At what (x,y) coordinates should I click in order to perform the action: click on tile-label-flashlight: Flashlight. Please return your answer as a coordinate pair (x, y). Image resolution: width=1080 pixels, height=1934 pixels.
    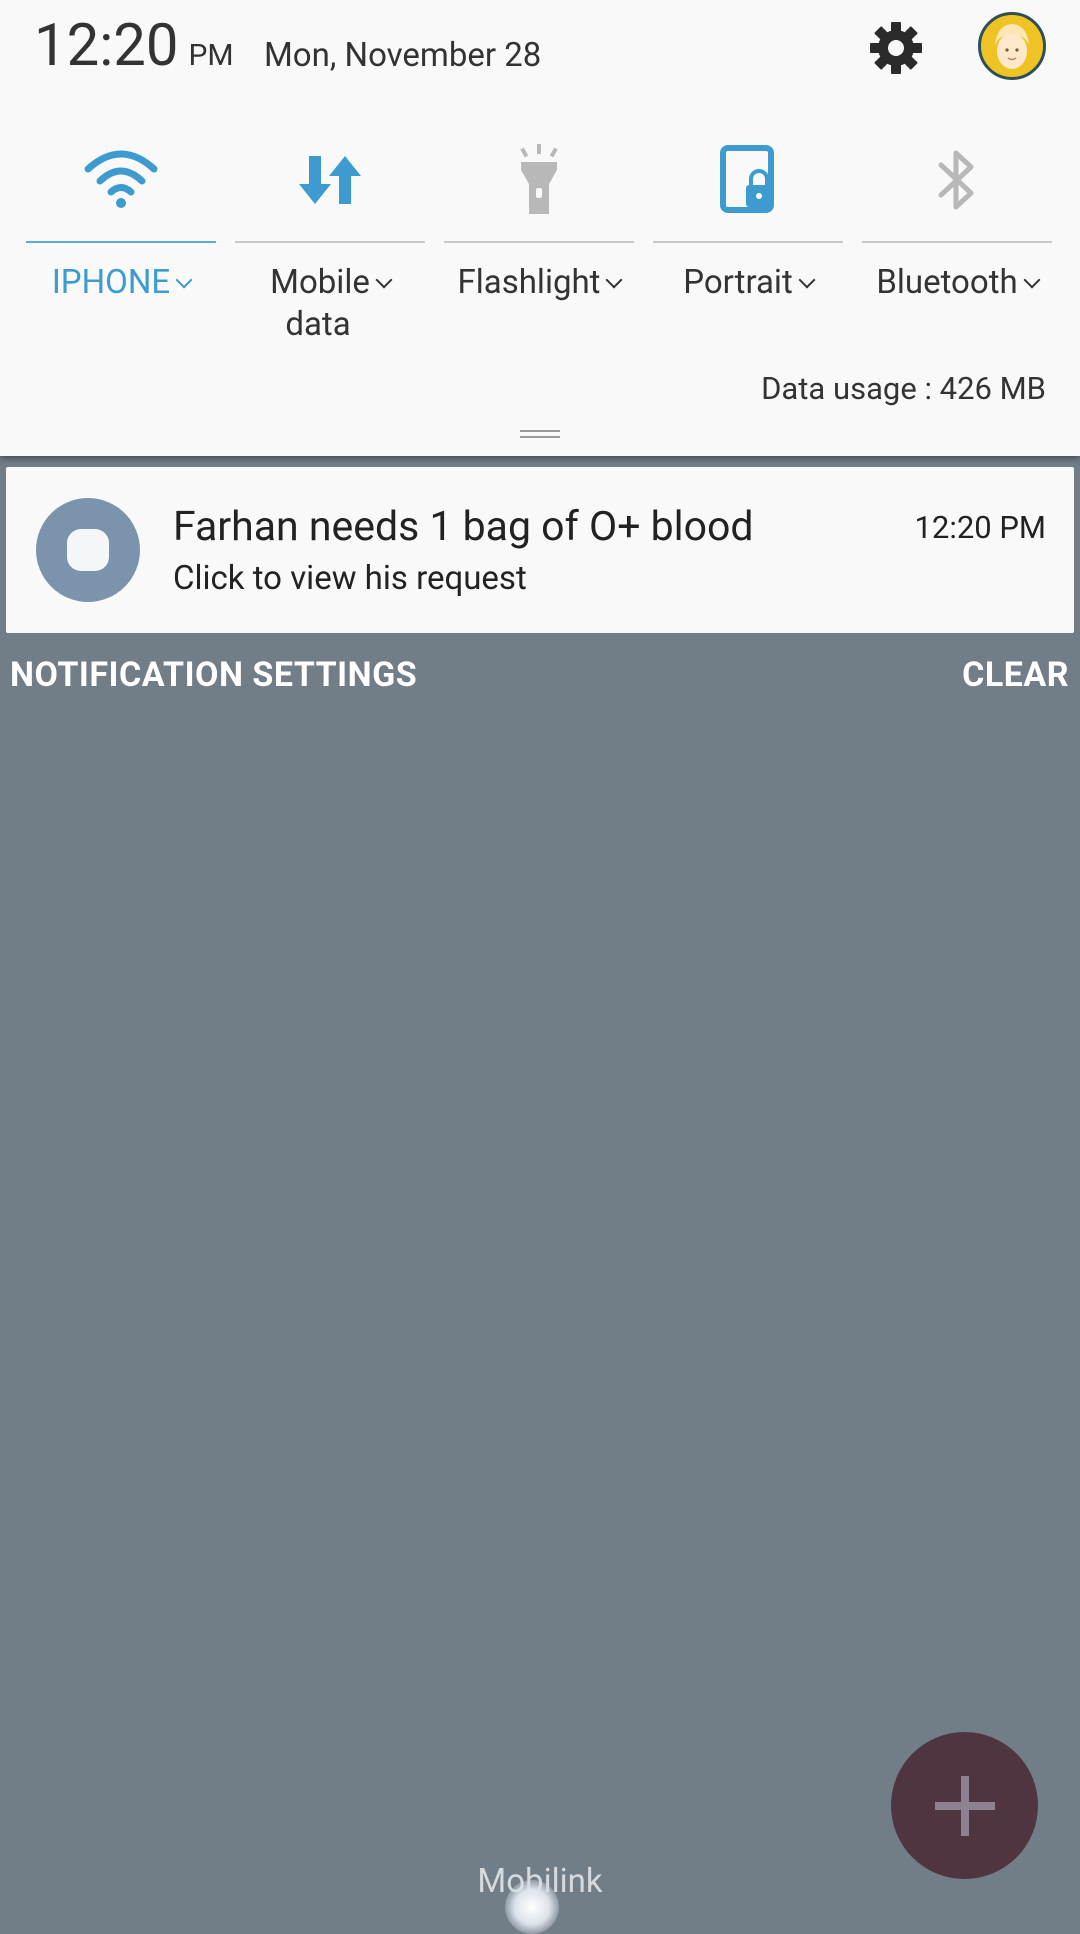
    Looking at the image, I should click on (539, 283).